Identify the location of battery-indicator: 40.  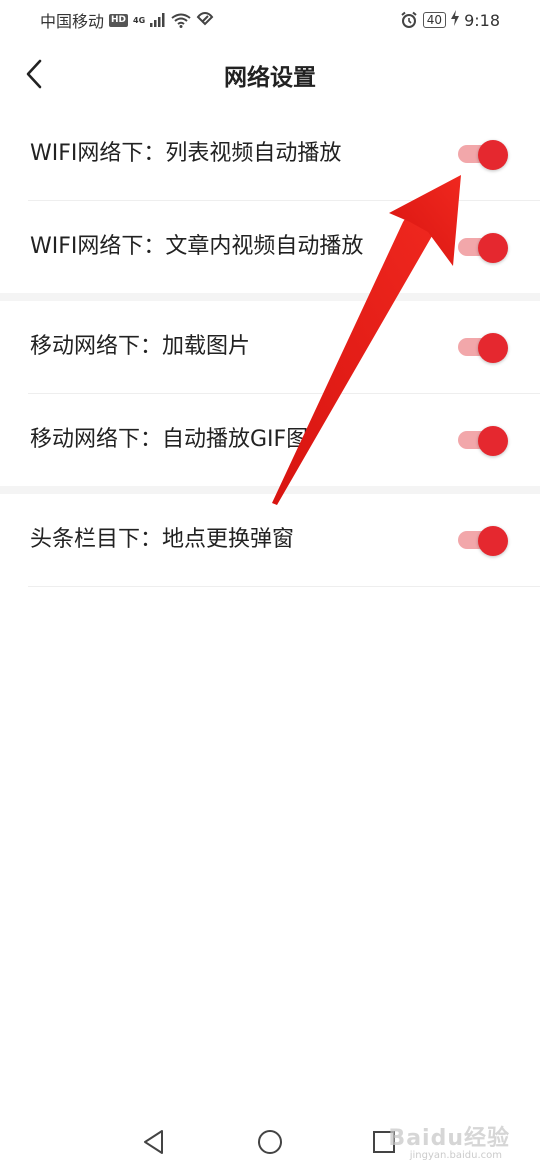
(434, 20).